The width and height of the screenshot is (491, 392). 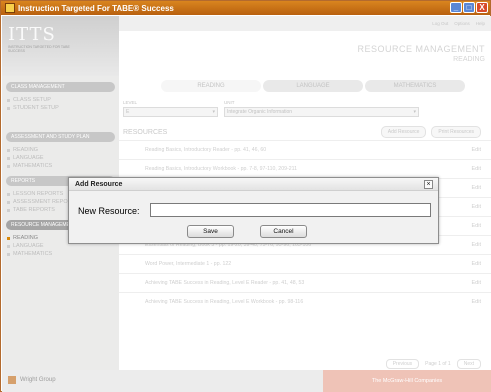 I want to click on publisher-name: Wright Group, so click(x=38, y=380).